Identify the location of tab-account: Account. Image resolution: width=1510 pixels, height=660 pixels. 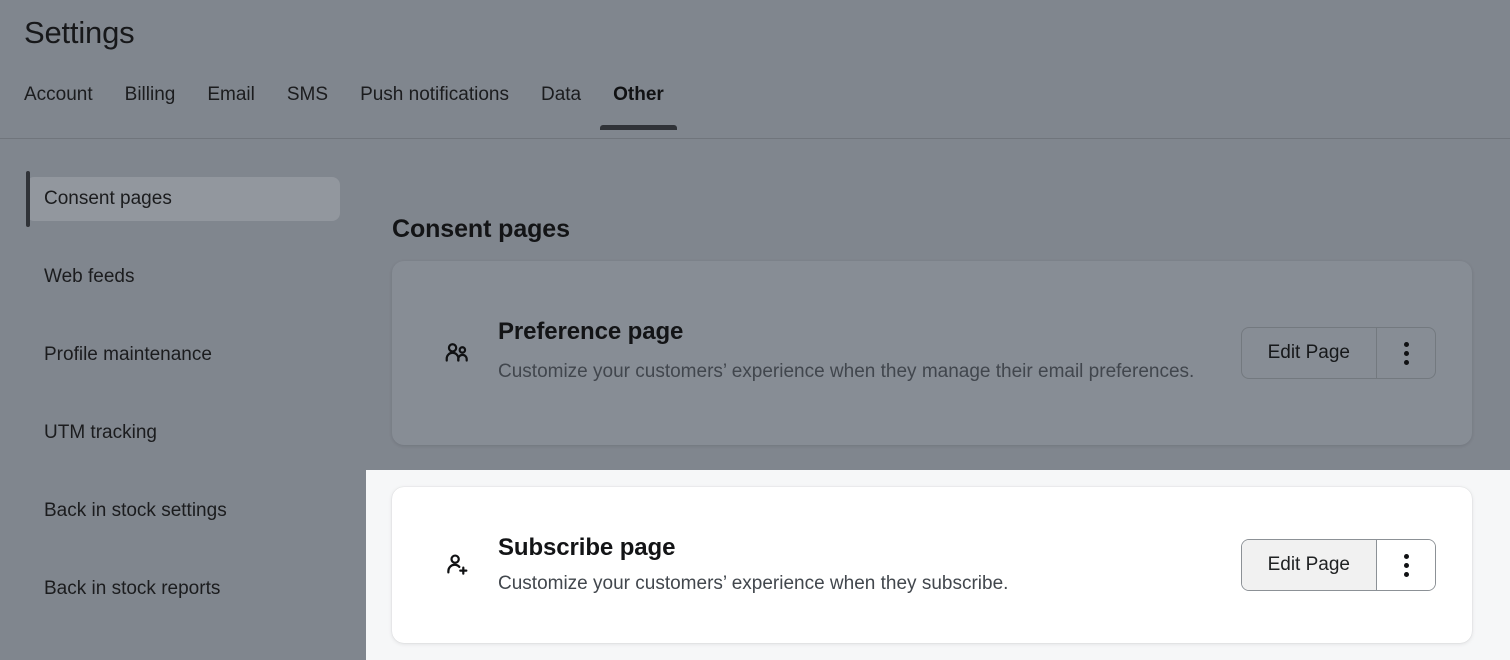
(66, 104).